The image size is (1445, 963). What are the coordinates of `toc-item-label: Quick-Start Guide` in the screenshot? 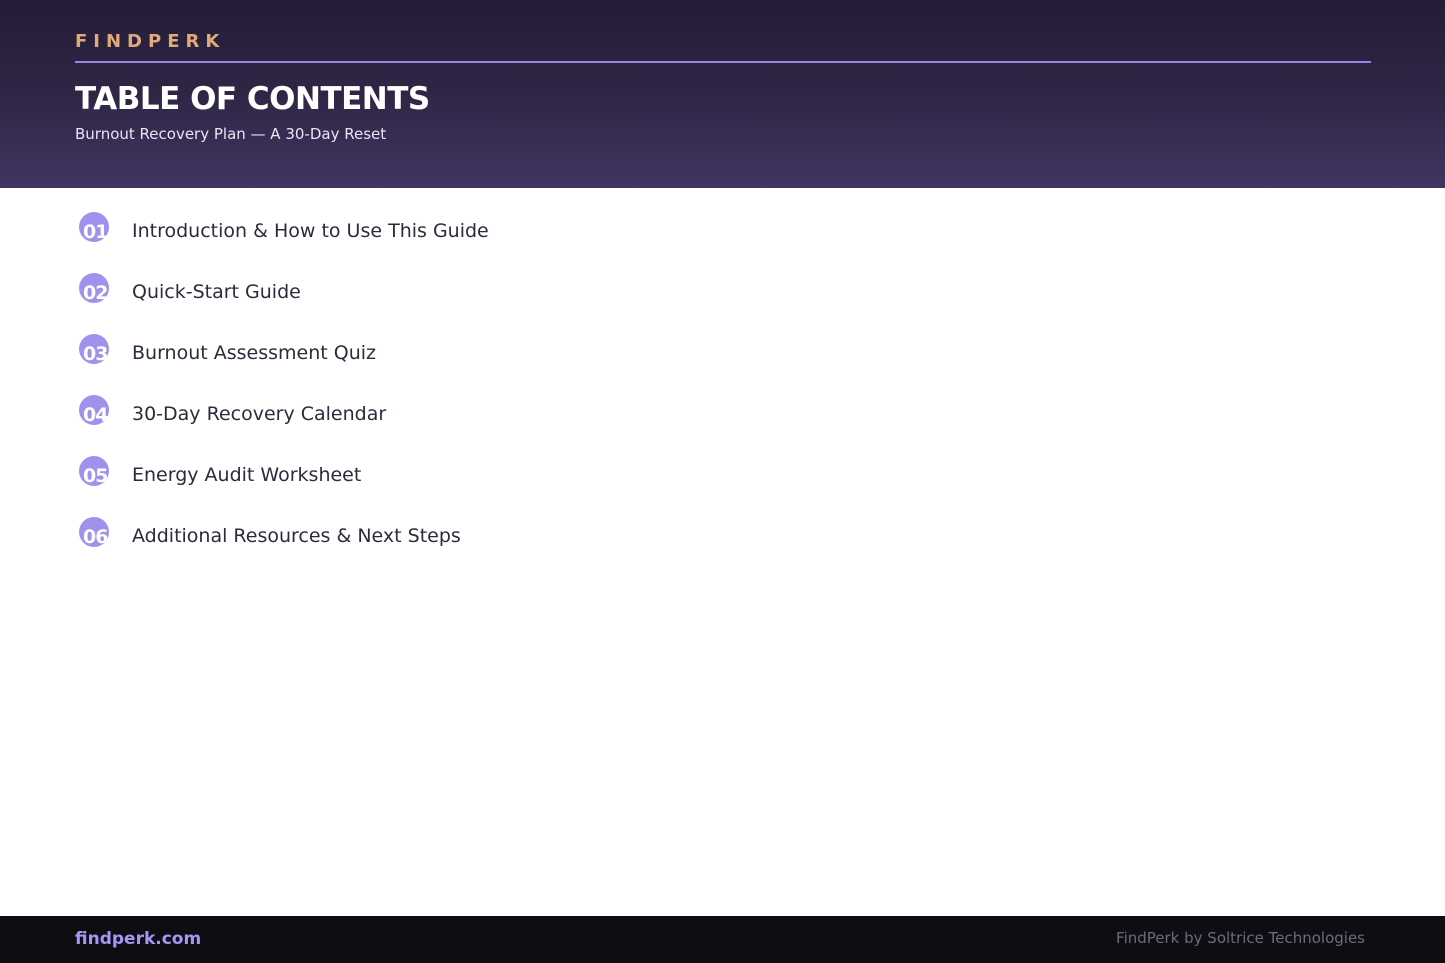 It's located at (216, 292).